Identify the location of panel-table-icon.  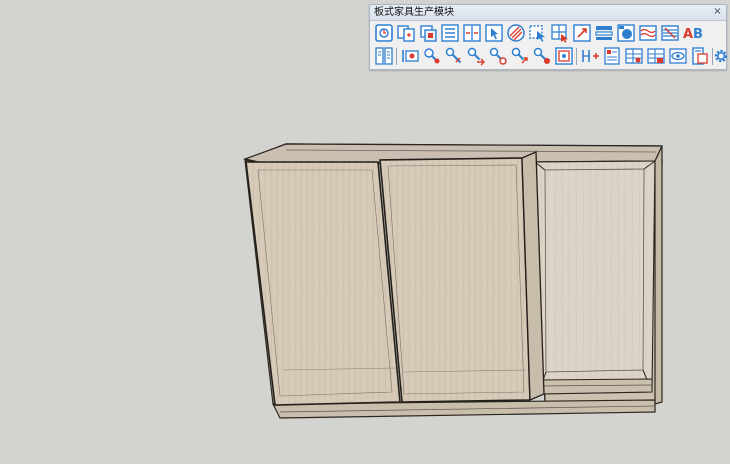
(634, 56).